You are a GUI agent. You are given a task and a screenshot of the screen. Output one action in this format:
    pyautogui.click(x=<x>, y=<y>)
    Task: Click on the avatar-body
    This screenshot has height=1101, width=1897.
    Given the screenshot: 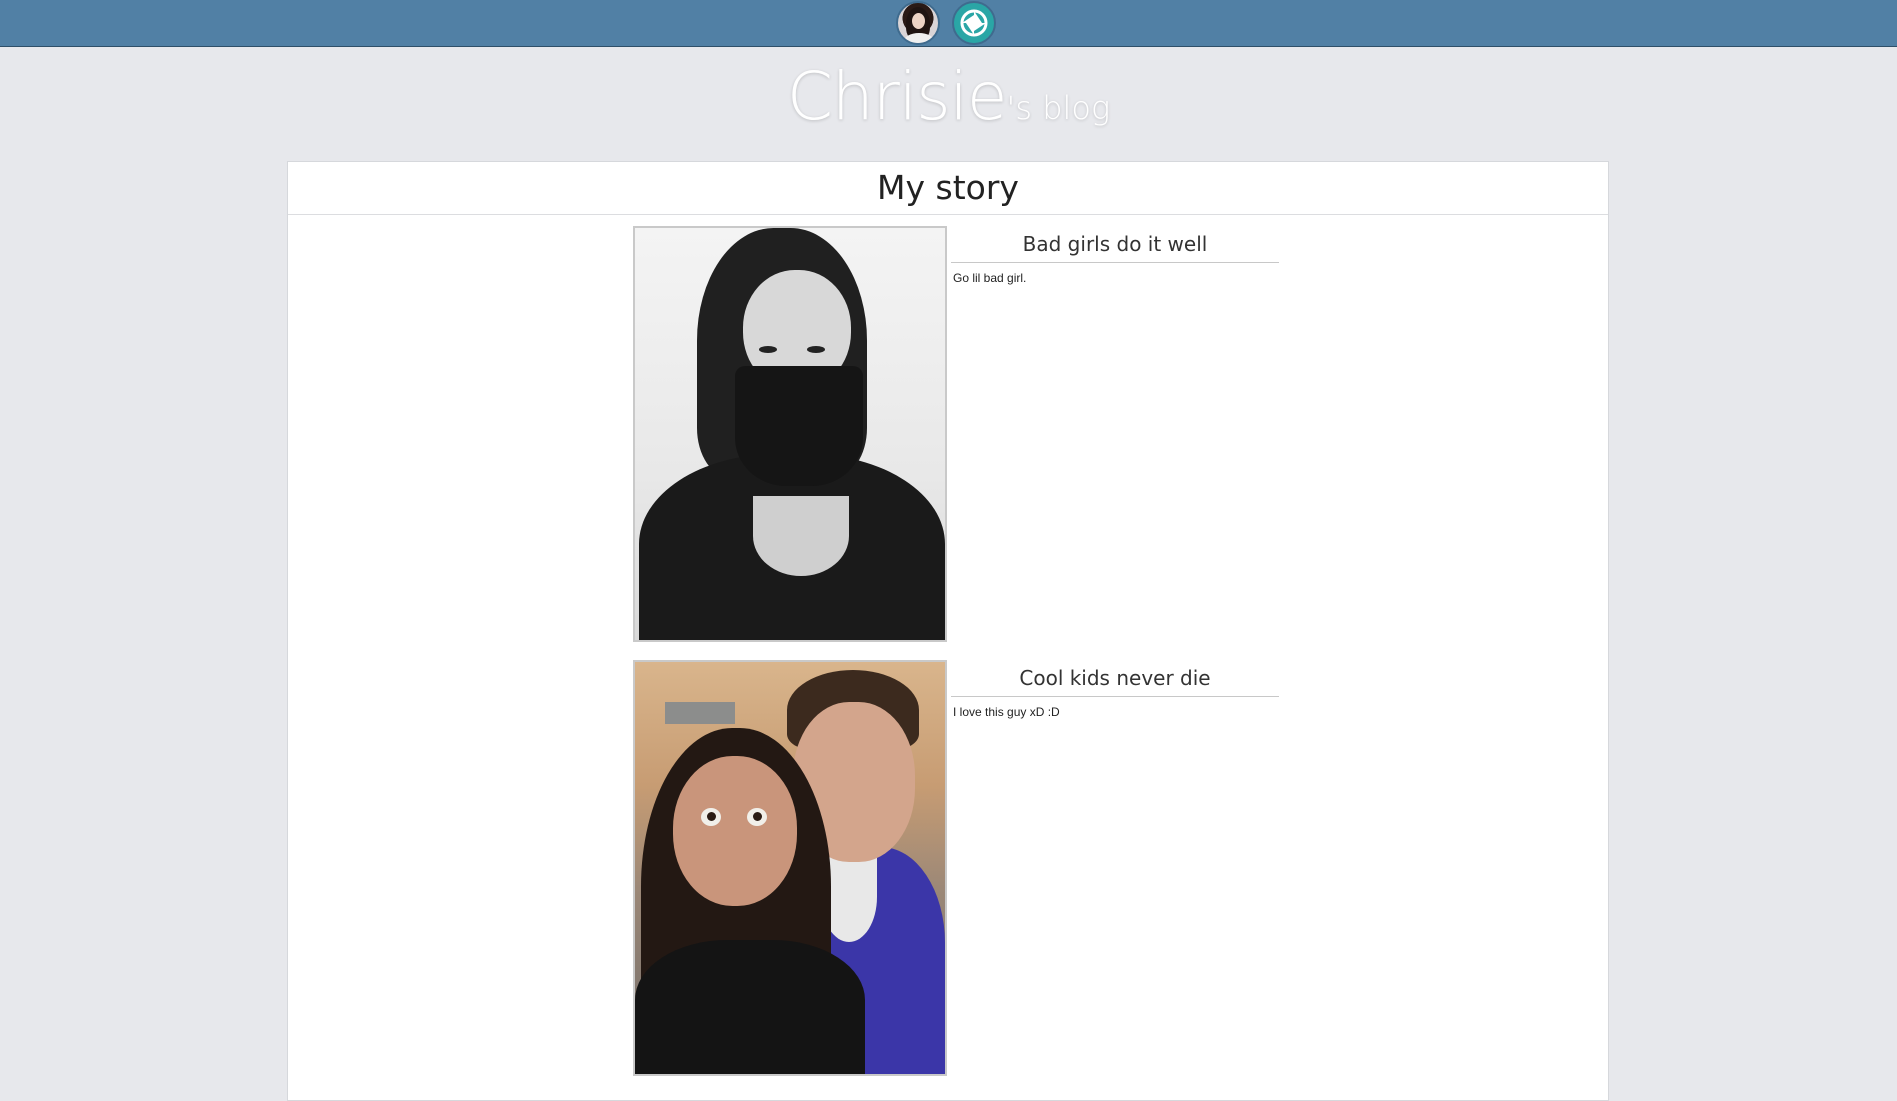 What is the action you would take?
    pyautogui.click(x=919, y=38)
    